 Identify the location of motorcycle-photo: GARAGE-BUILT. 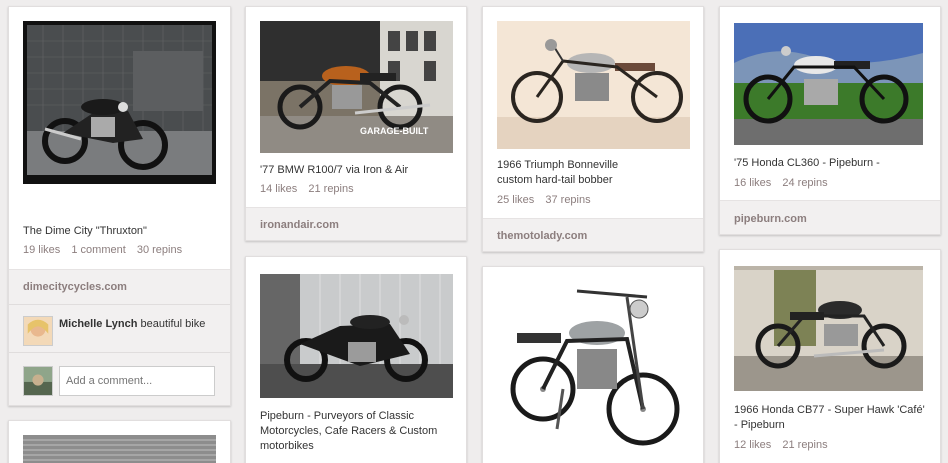
(356, 87).